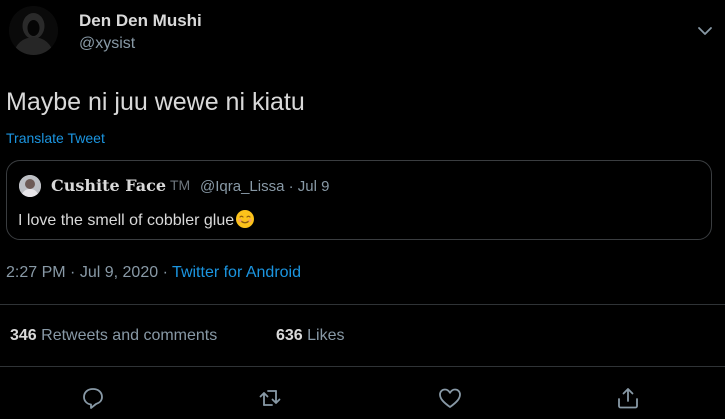 This screenshot has height=419, width=725. What do you see at coordinates (126, 220) in the screenshot?
I see `quoted-tweet-text: I love the smell of cobbler glue` at bounding box center [126, 220].